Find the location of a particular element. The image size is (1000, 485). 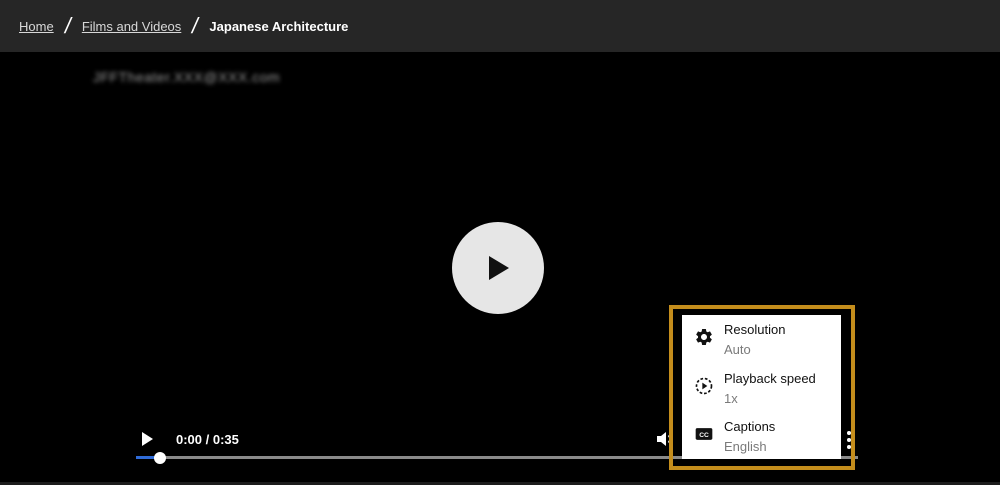

menu-item-label: Resolution is located at coordinates (755, 329).